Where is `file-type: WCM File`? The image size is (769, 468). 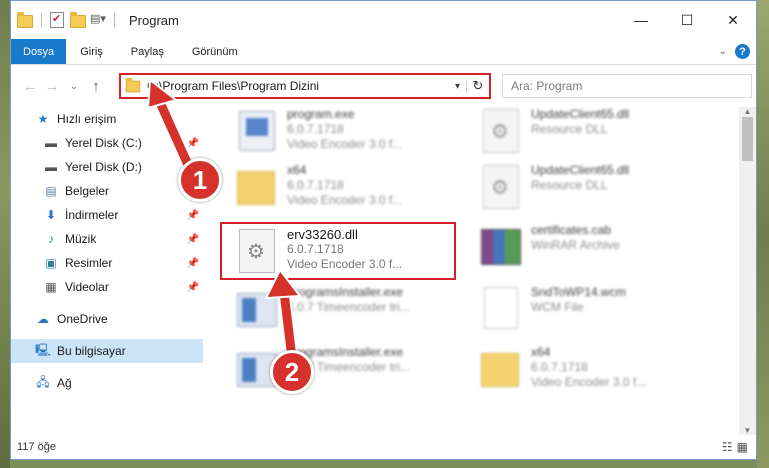
file-type: WCM File is located at coordinates (557, 307).